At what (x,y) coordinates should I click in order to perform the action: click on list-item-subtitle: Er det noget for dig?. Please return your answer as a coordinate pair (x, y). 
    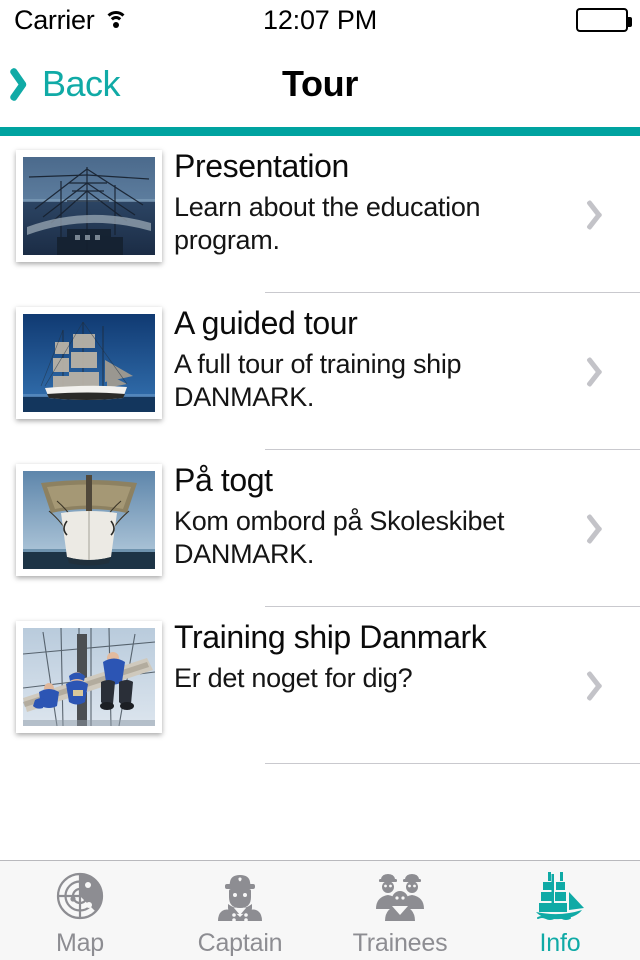
    Looking at the image, I should click on (293, 677).